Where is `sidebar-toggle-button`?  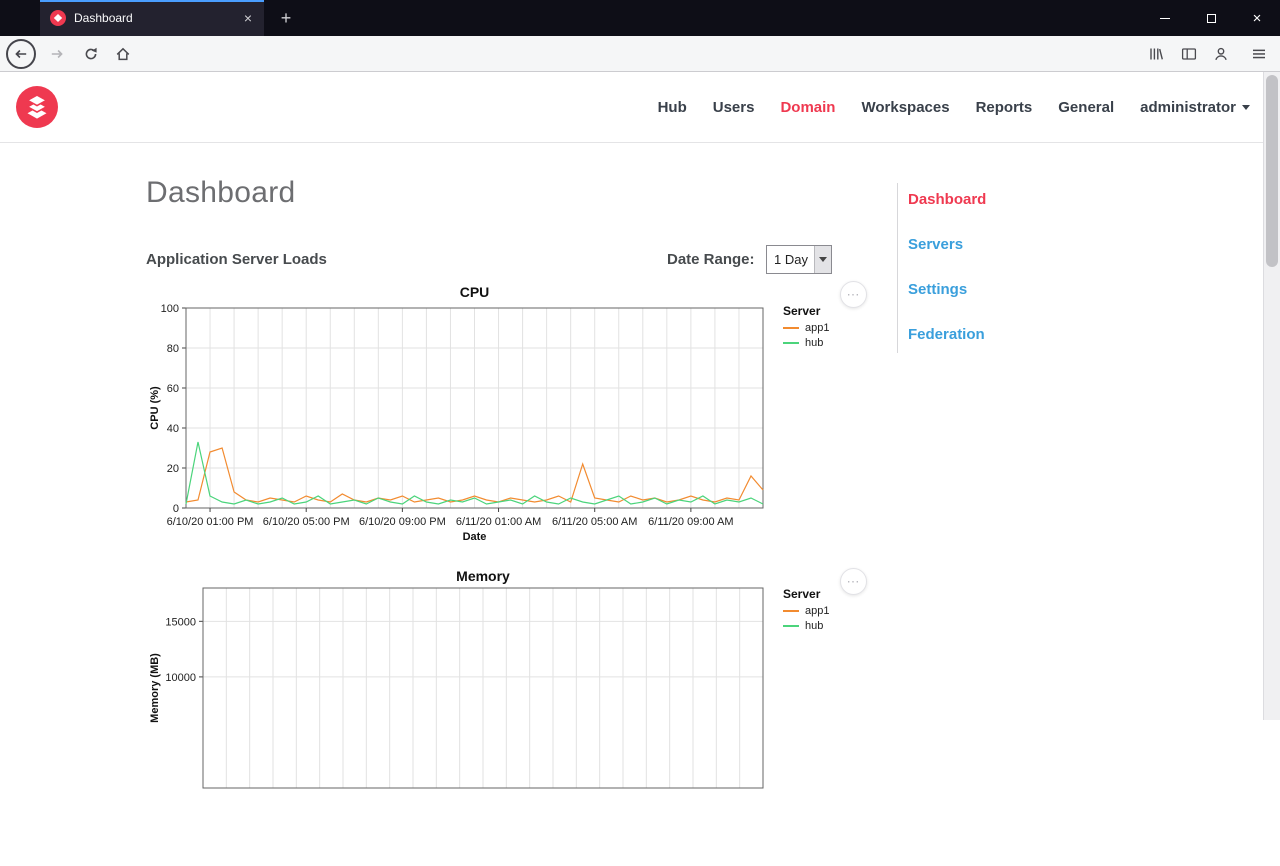
sidebar-toggle-button is located at coordinates (1189, 54).